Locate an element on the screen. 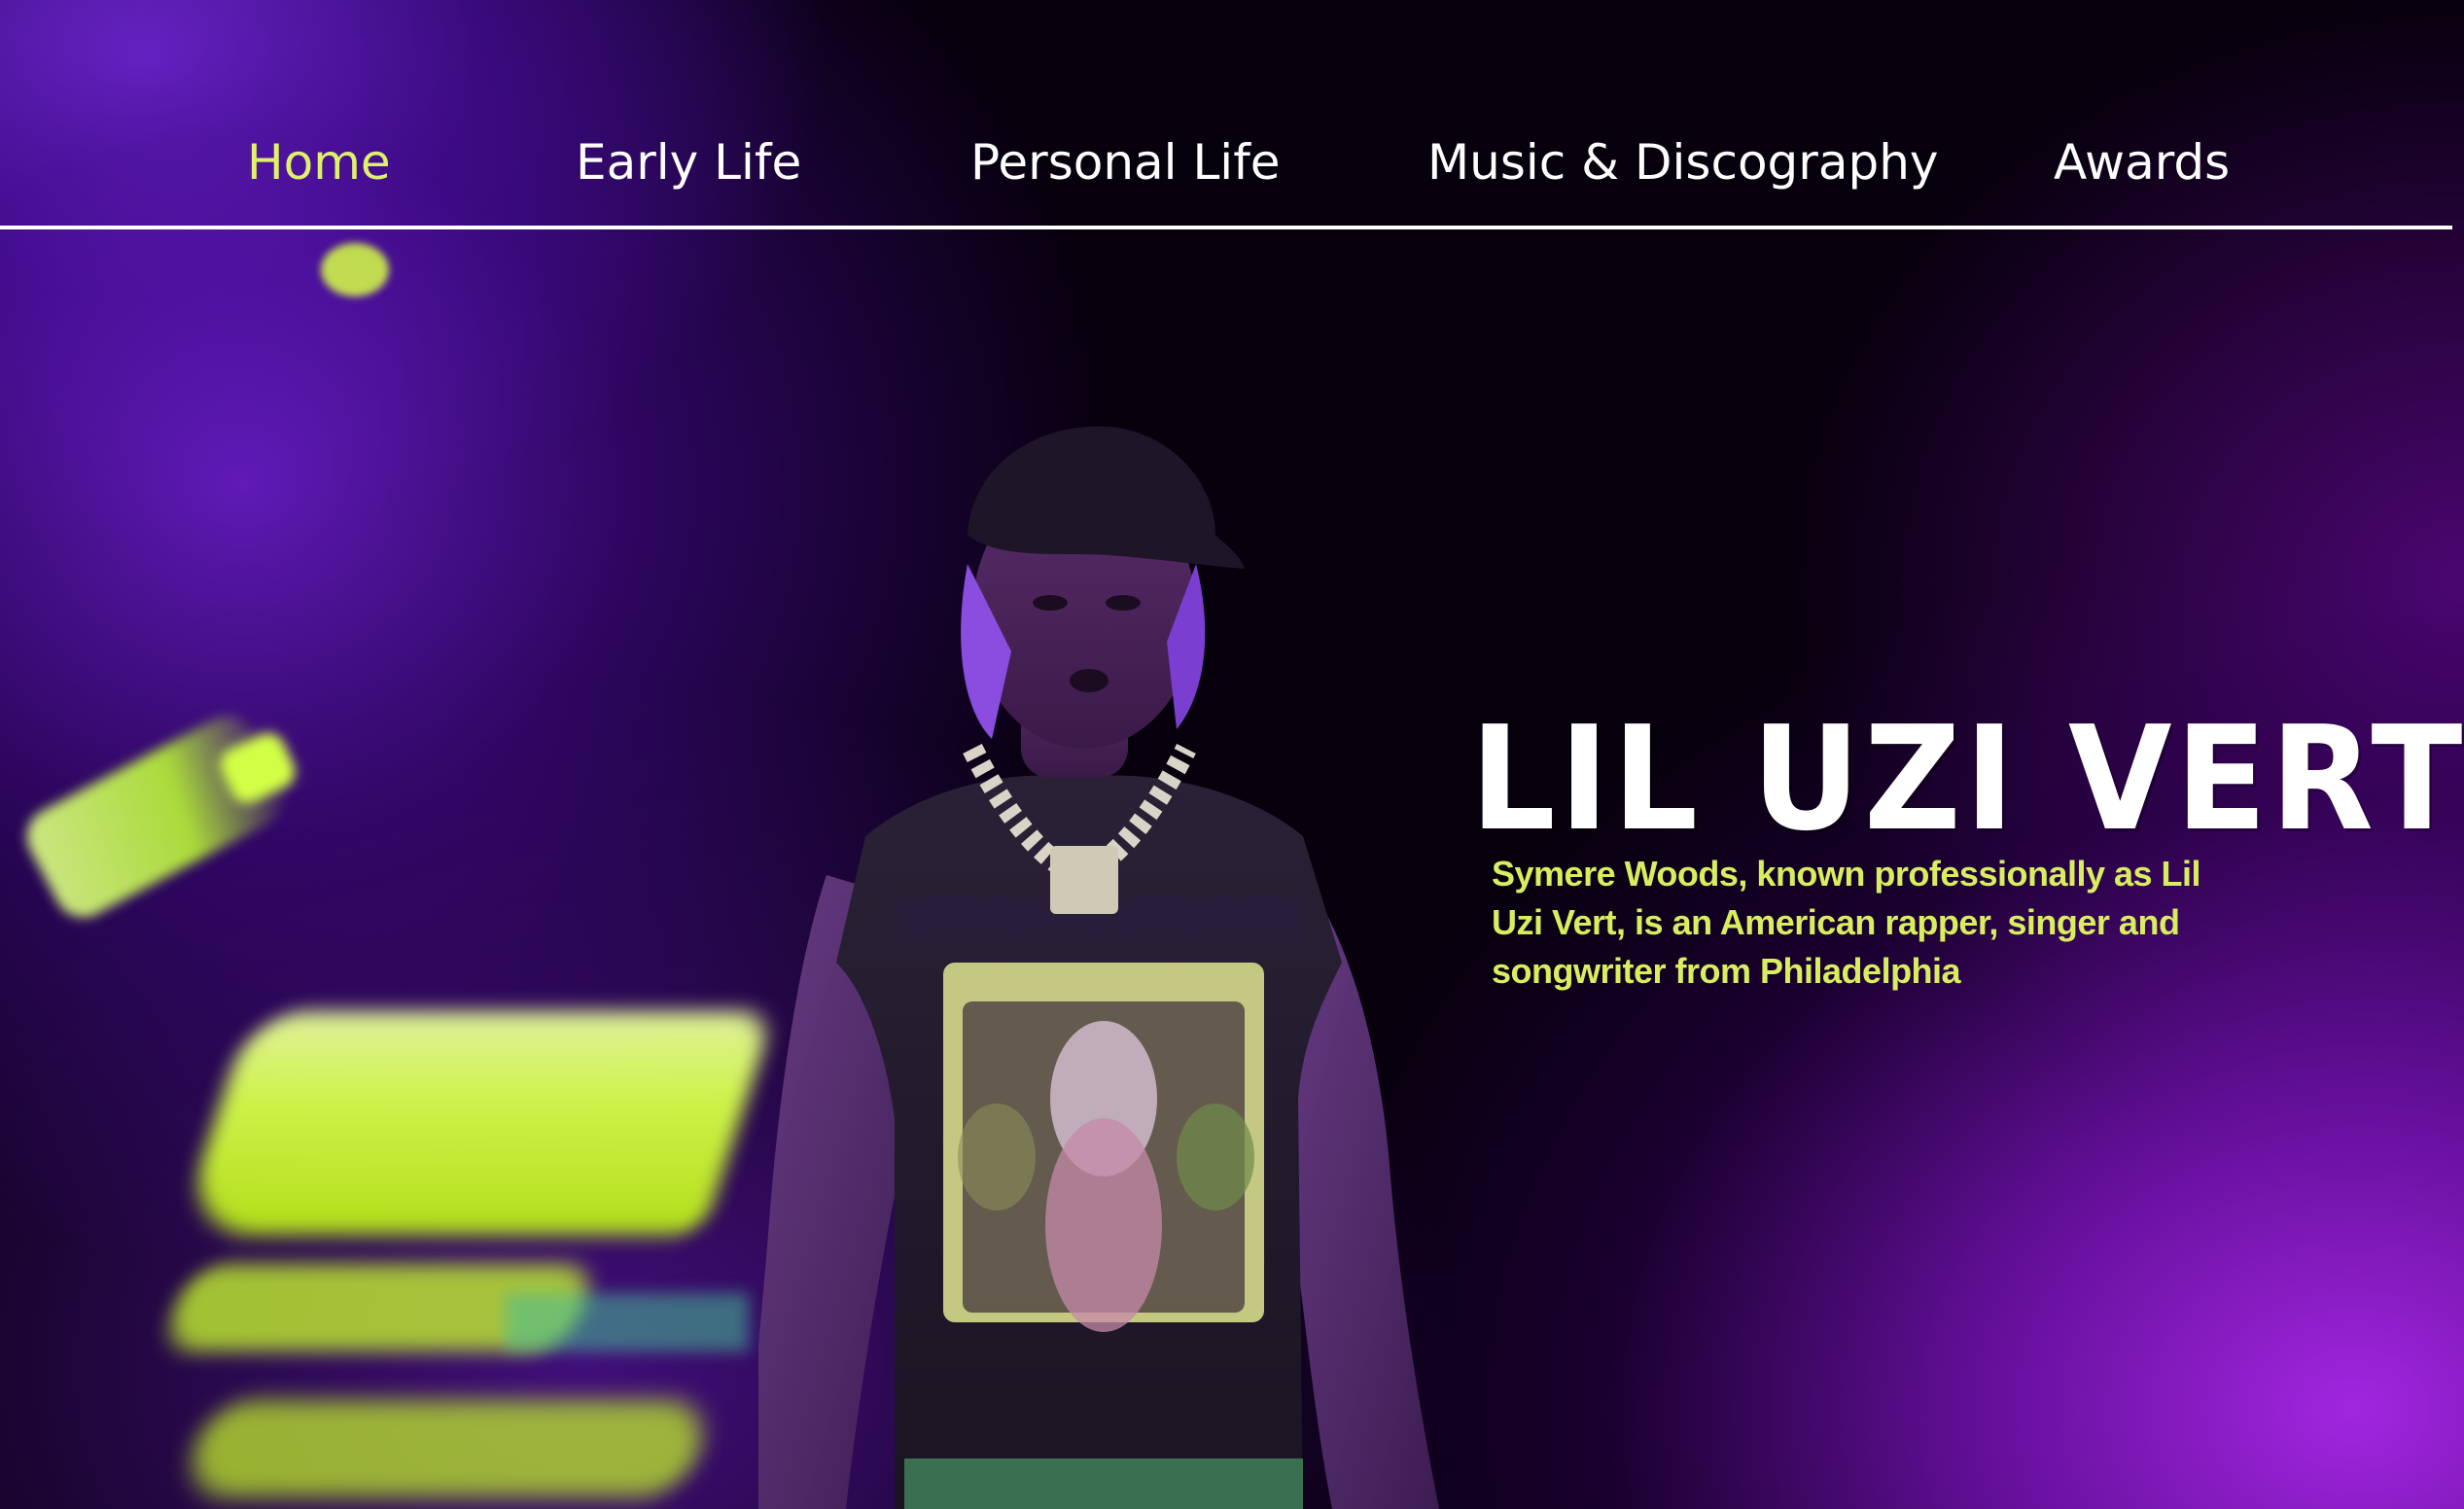 The height and width of the screenshot is (1509, 2464). stage-light-floor is located at coordinates (447, 1448).